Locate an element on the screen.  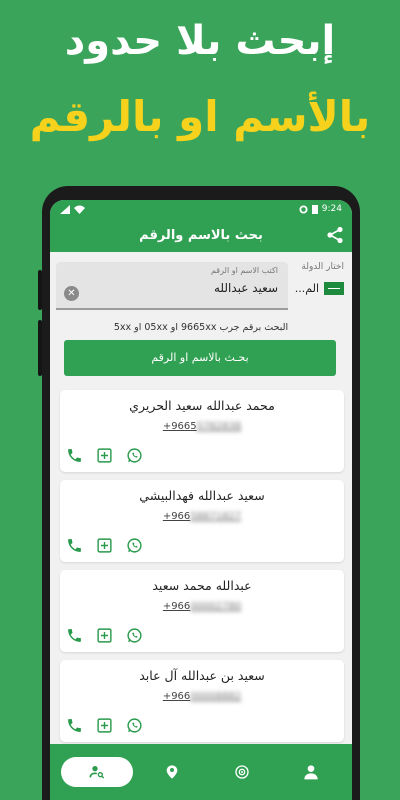
promo-headline-1: إبحث بلا حدود is located at coordinates (200, 41).